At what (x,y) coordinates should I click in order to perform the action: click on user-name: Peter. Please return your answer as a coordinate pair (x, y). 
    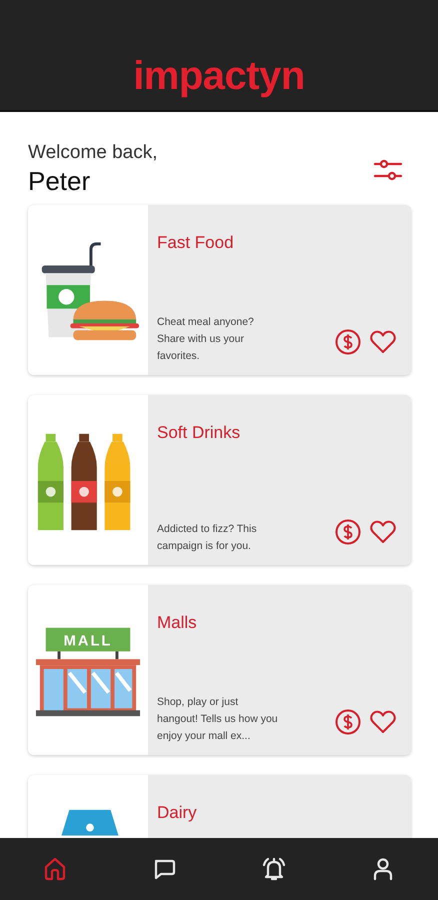
    Looking at the image, I should click on (60, 181).